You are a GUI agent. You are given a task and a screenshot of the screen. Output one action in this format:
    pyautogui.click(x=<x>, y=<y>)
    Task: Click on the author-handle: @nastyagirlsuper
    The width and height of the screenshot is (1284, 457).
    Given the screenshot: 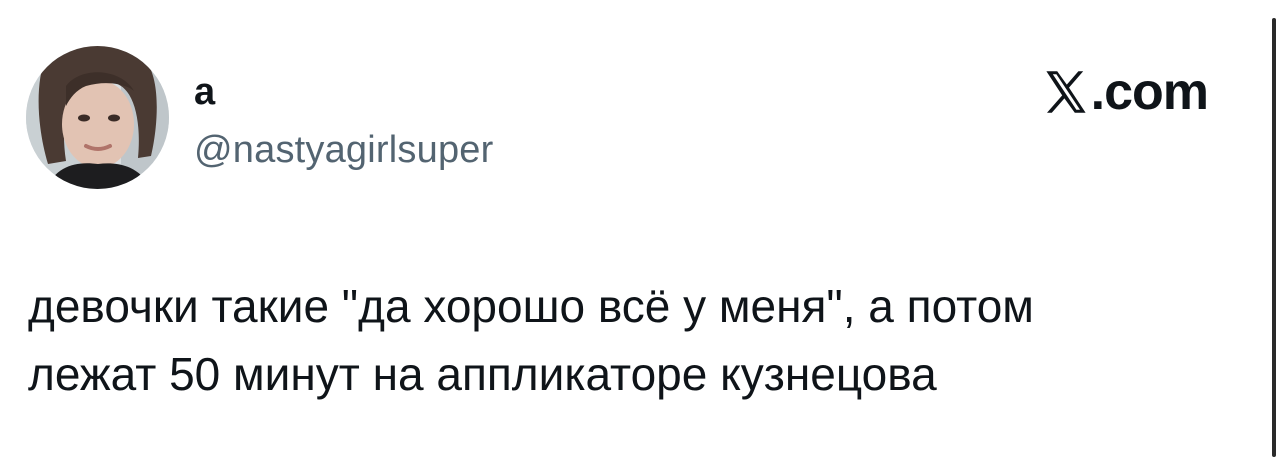 What is the action you would take?
    pyautogui.click(x=343, y=150)
    